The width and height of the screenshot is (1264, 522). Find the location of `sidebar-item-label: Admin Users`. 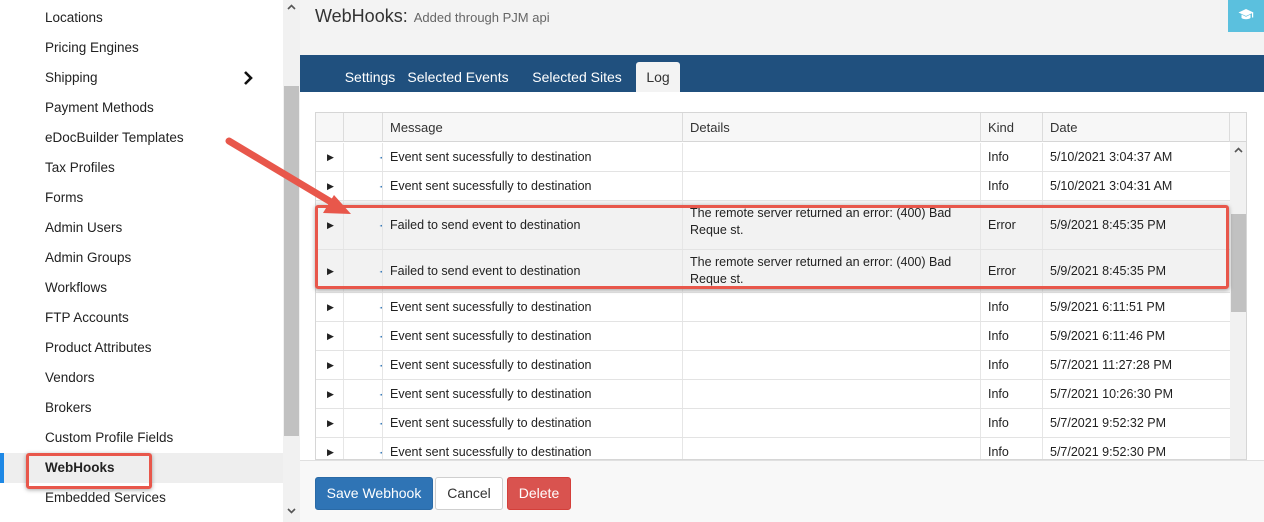

sidebar-item-label: Admin Users is located at coordinates (84, 227).